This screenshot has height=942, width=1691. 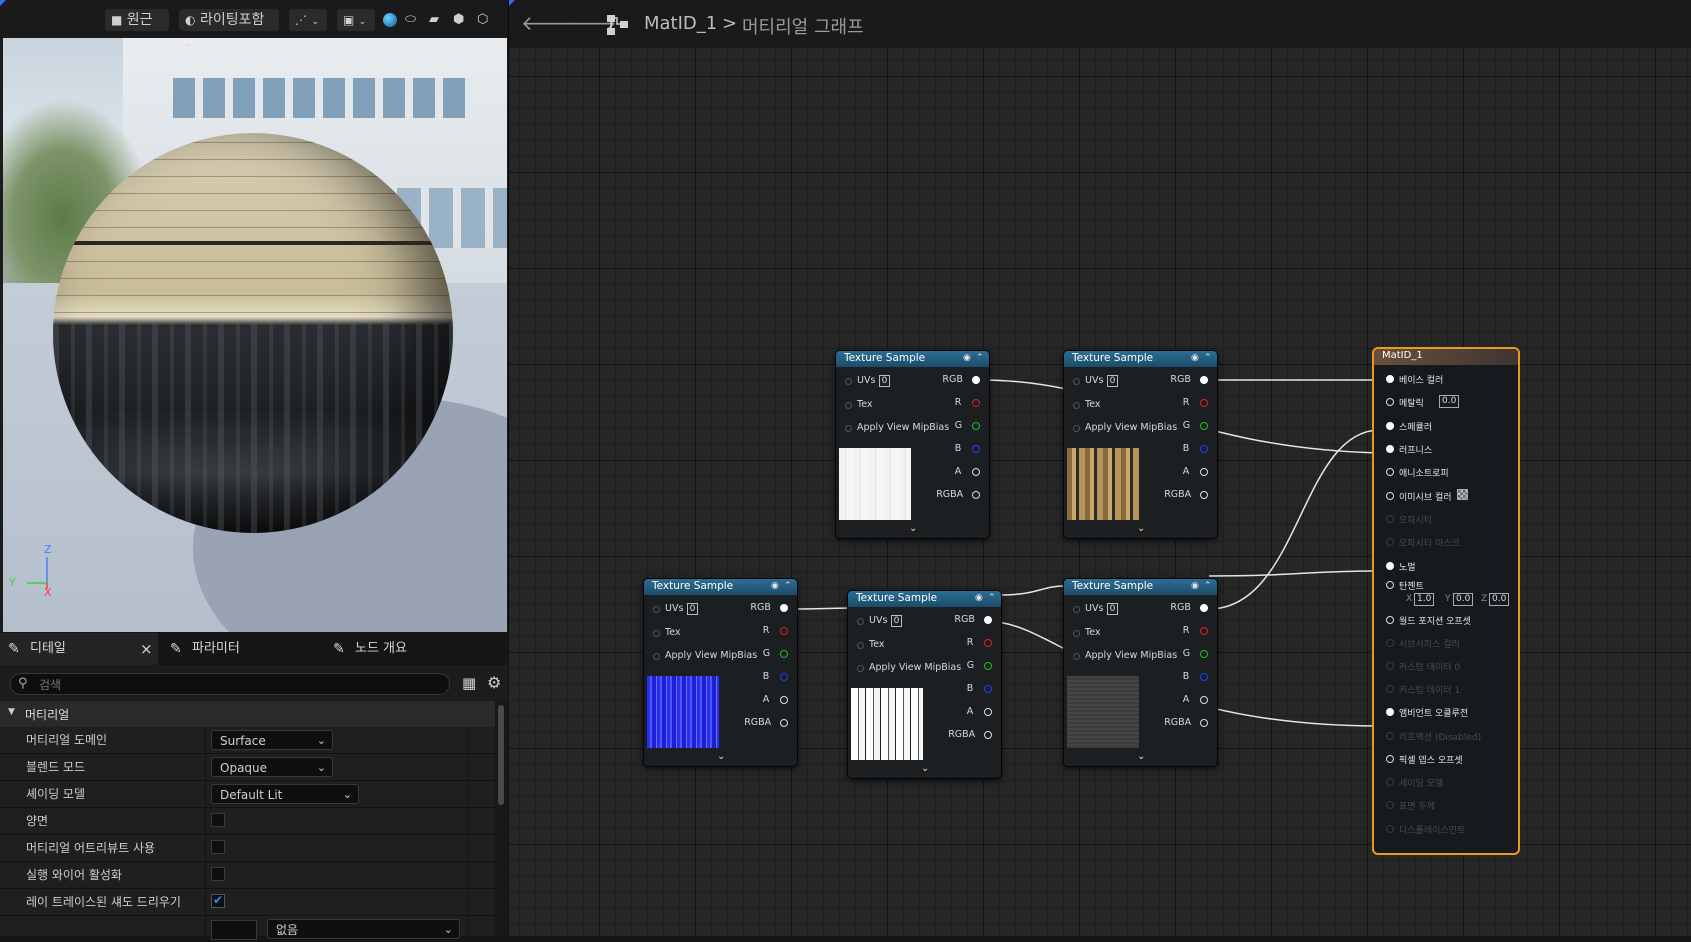 I want to click on asset-thumbnail, so click(x=234, y=930).